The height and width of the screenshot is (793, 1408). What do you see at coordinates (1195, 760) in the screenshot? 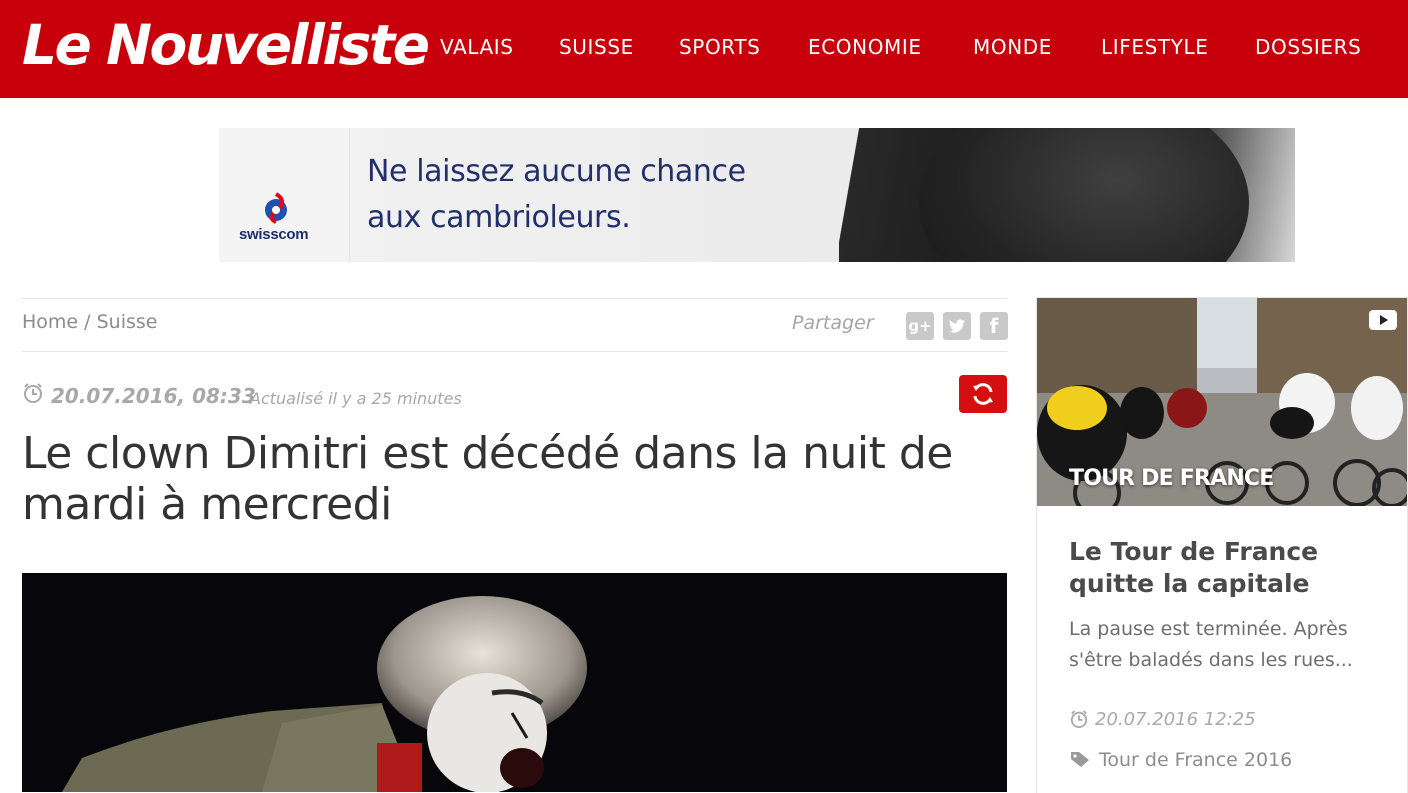
I see `sidebar-card-topic: Tour de France 2016` at bounding box center [1195, 760].